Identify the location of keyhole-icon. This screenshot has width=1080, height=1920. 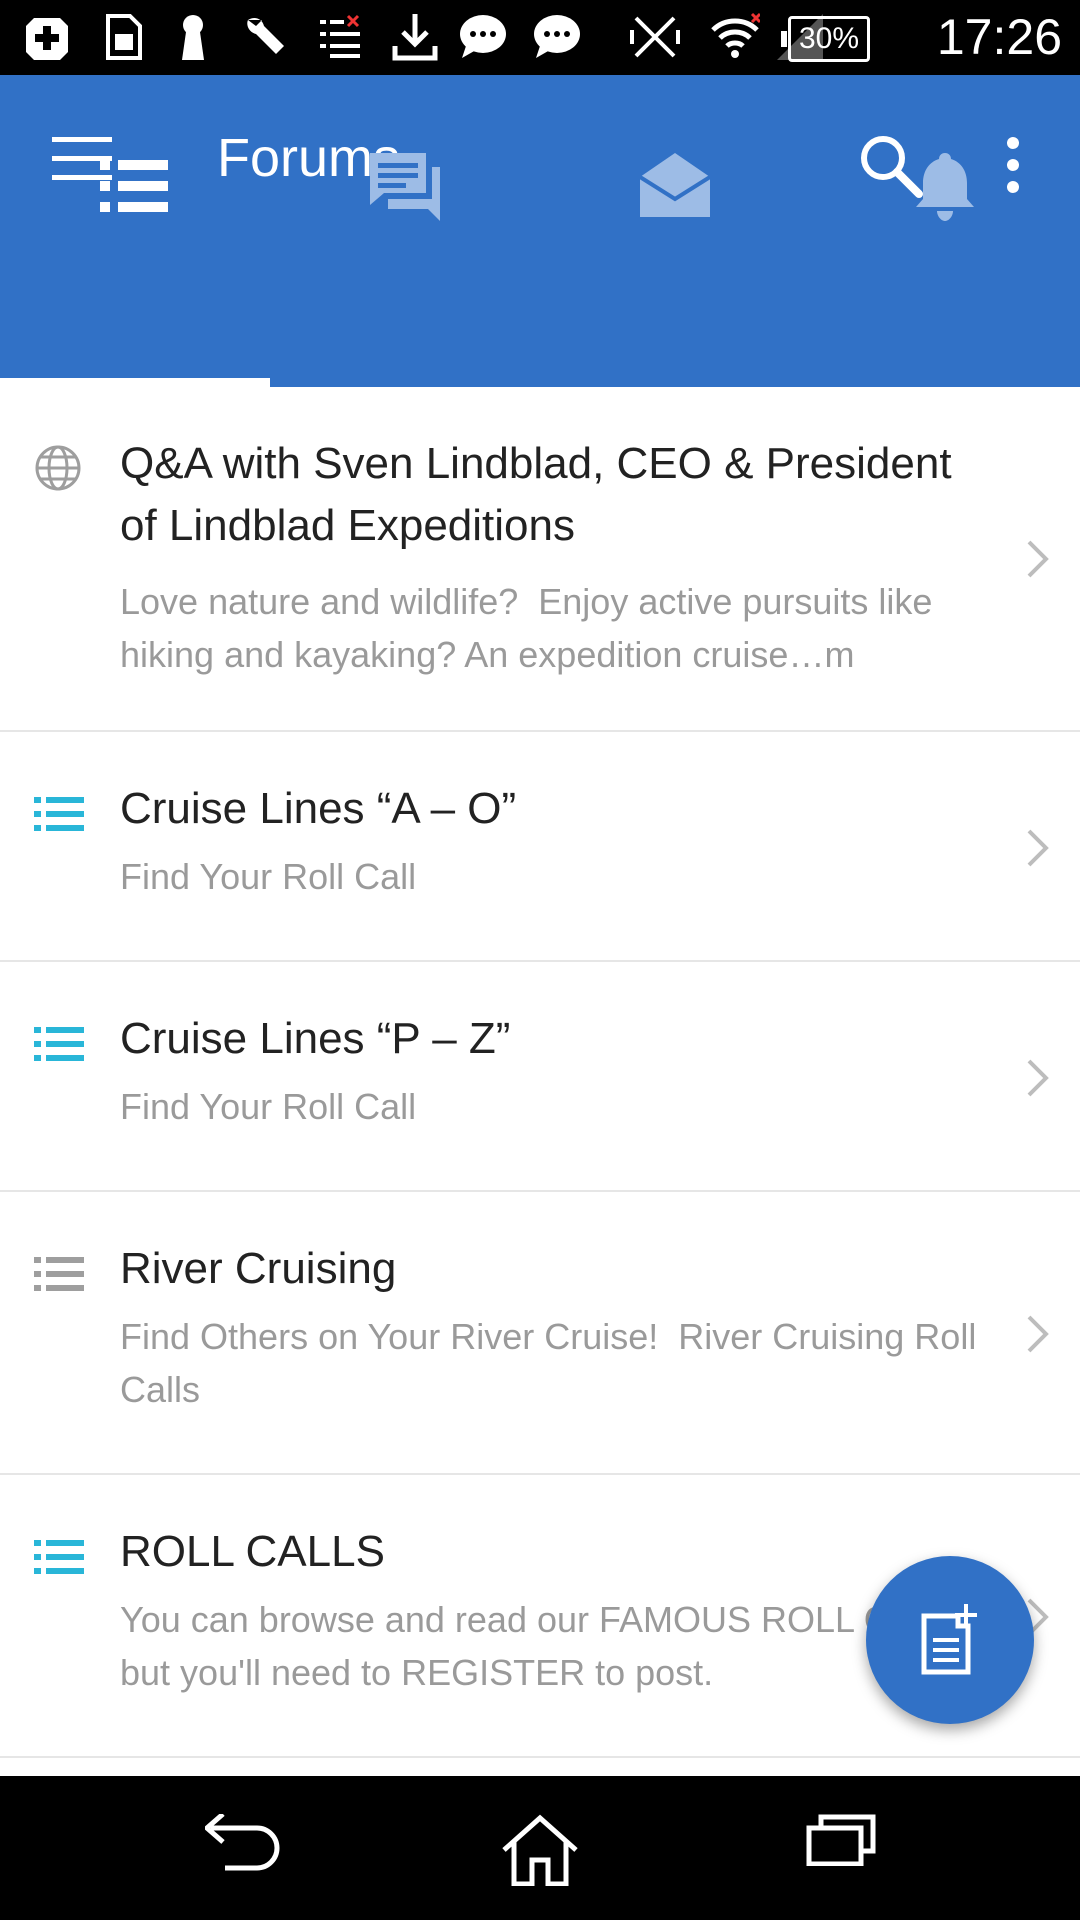
(193, 37).